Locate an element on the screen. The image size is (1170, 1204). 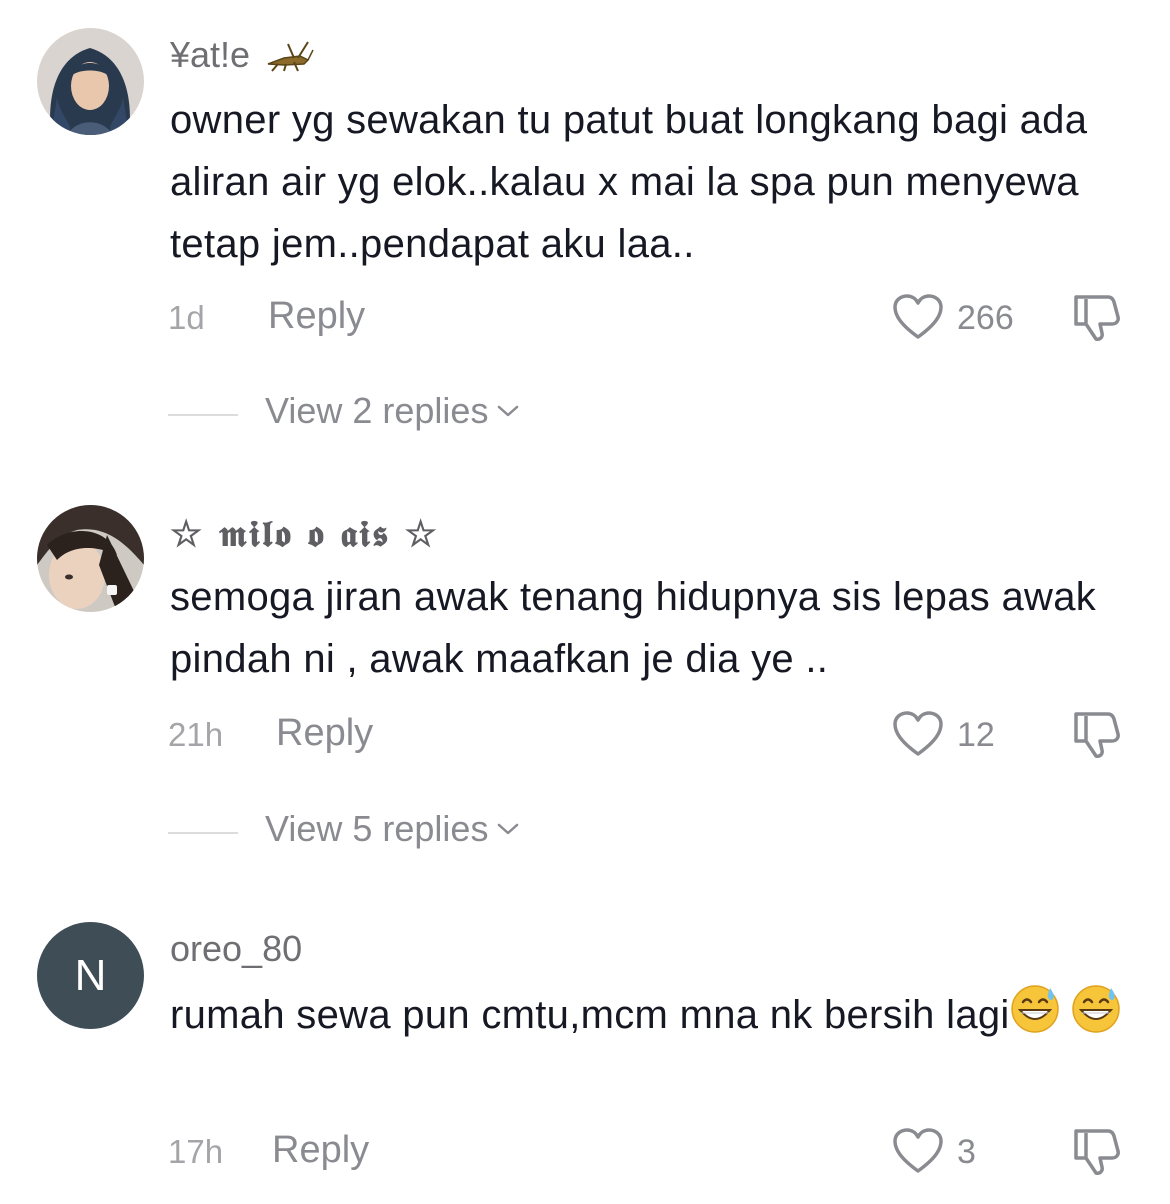
comment-actions: 1d Reply 266 is located at coordinates (585, 318).